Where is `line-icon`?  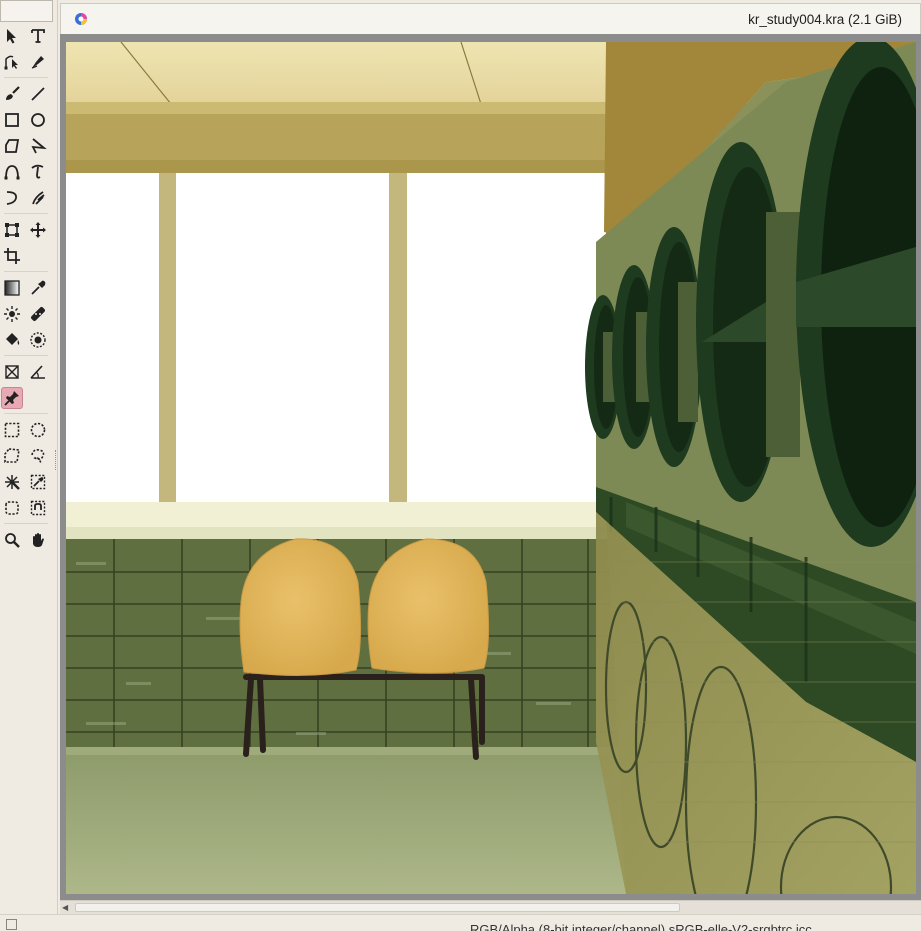
line-icon is located at coordinates (38, 94).